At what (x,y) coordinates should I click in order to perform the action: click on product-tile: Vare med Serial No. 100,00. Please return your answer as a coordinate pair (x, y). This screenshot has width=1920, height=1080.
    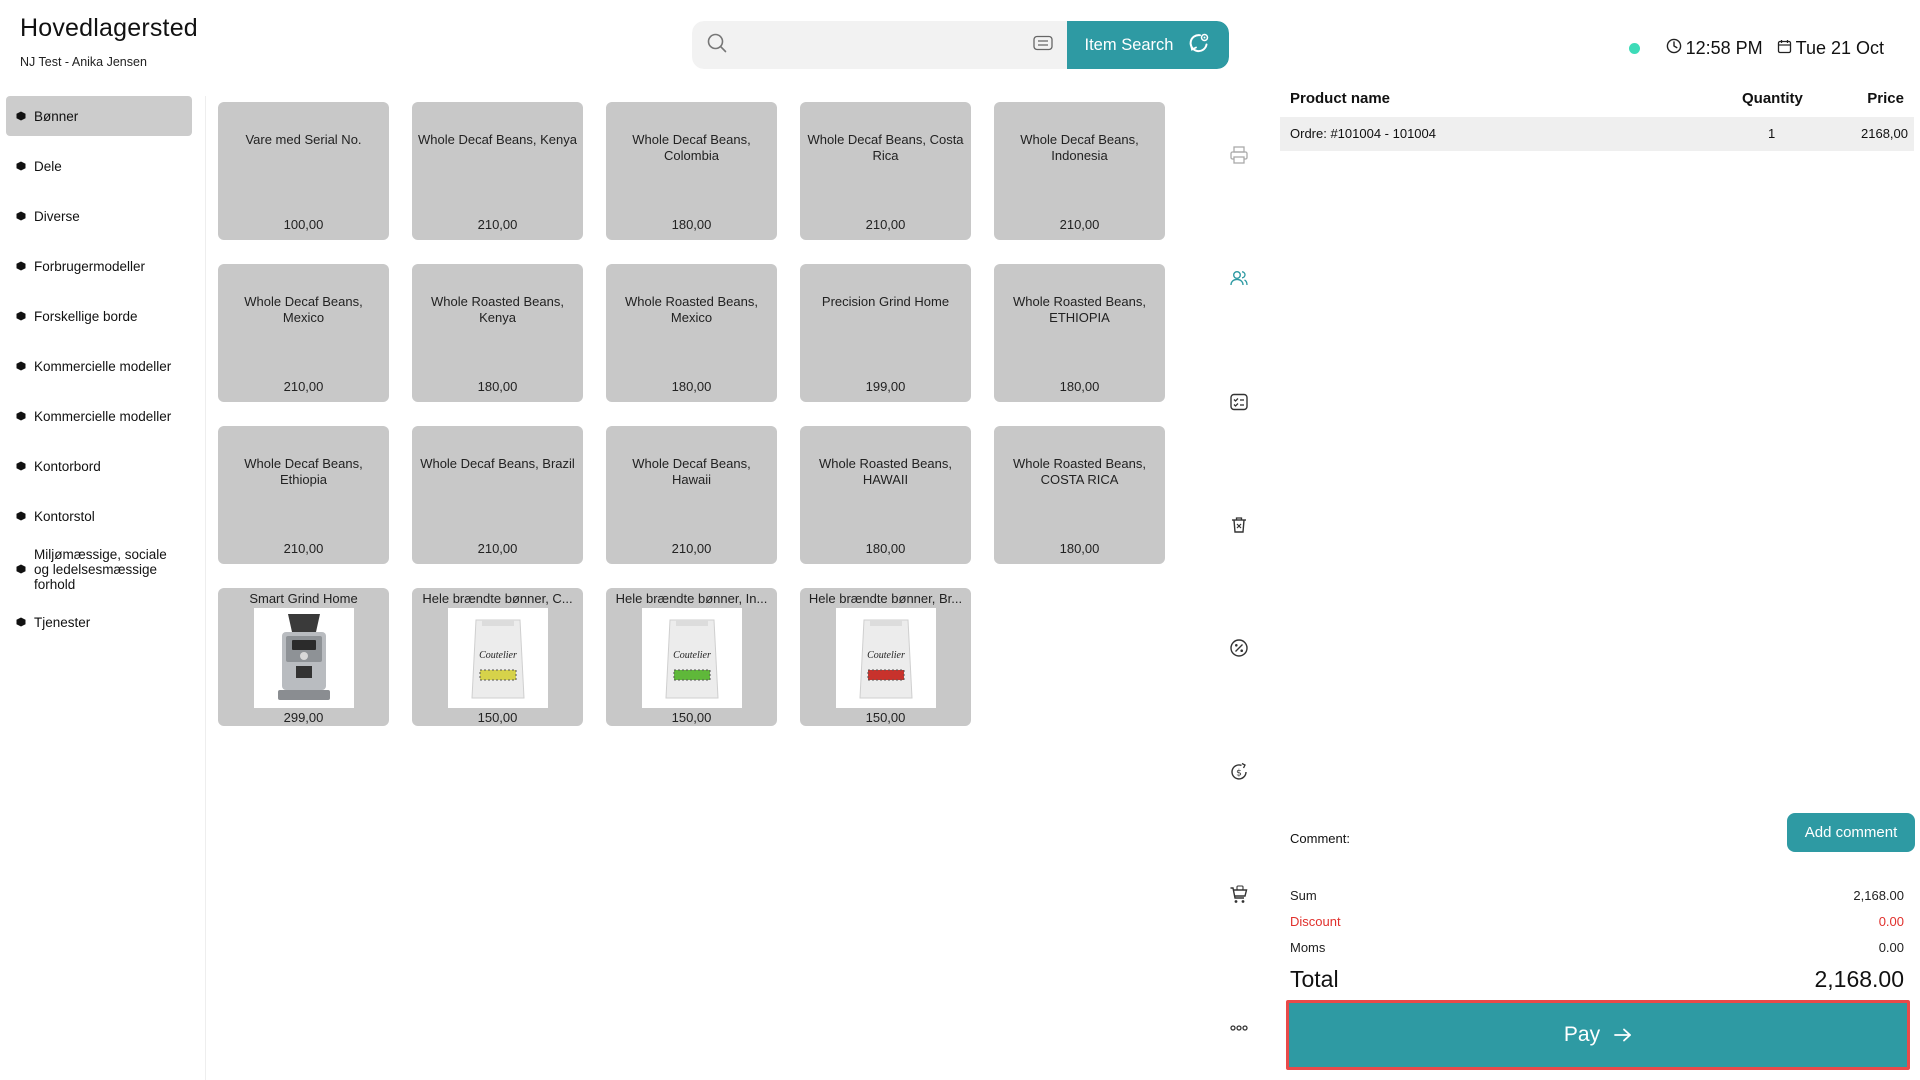
    Looking at the image, I should click on (303, 171).